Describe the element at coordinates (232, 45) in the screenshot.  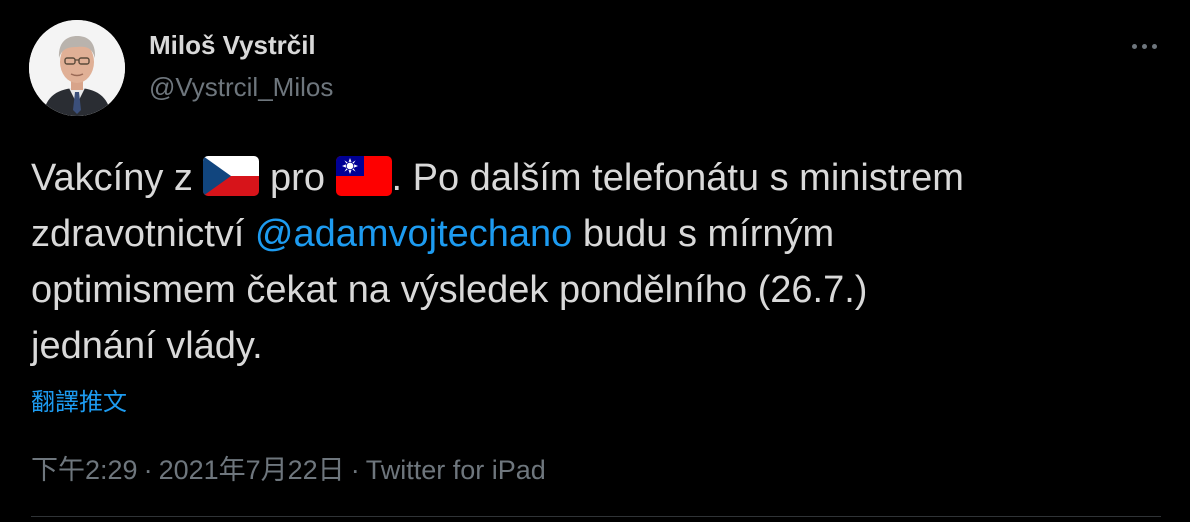
I see `author-display-name: Miloš Vystrčil` at that location.